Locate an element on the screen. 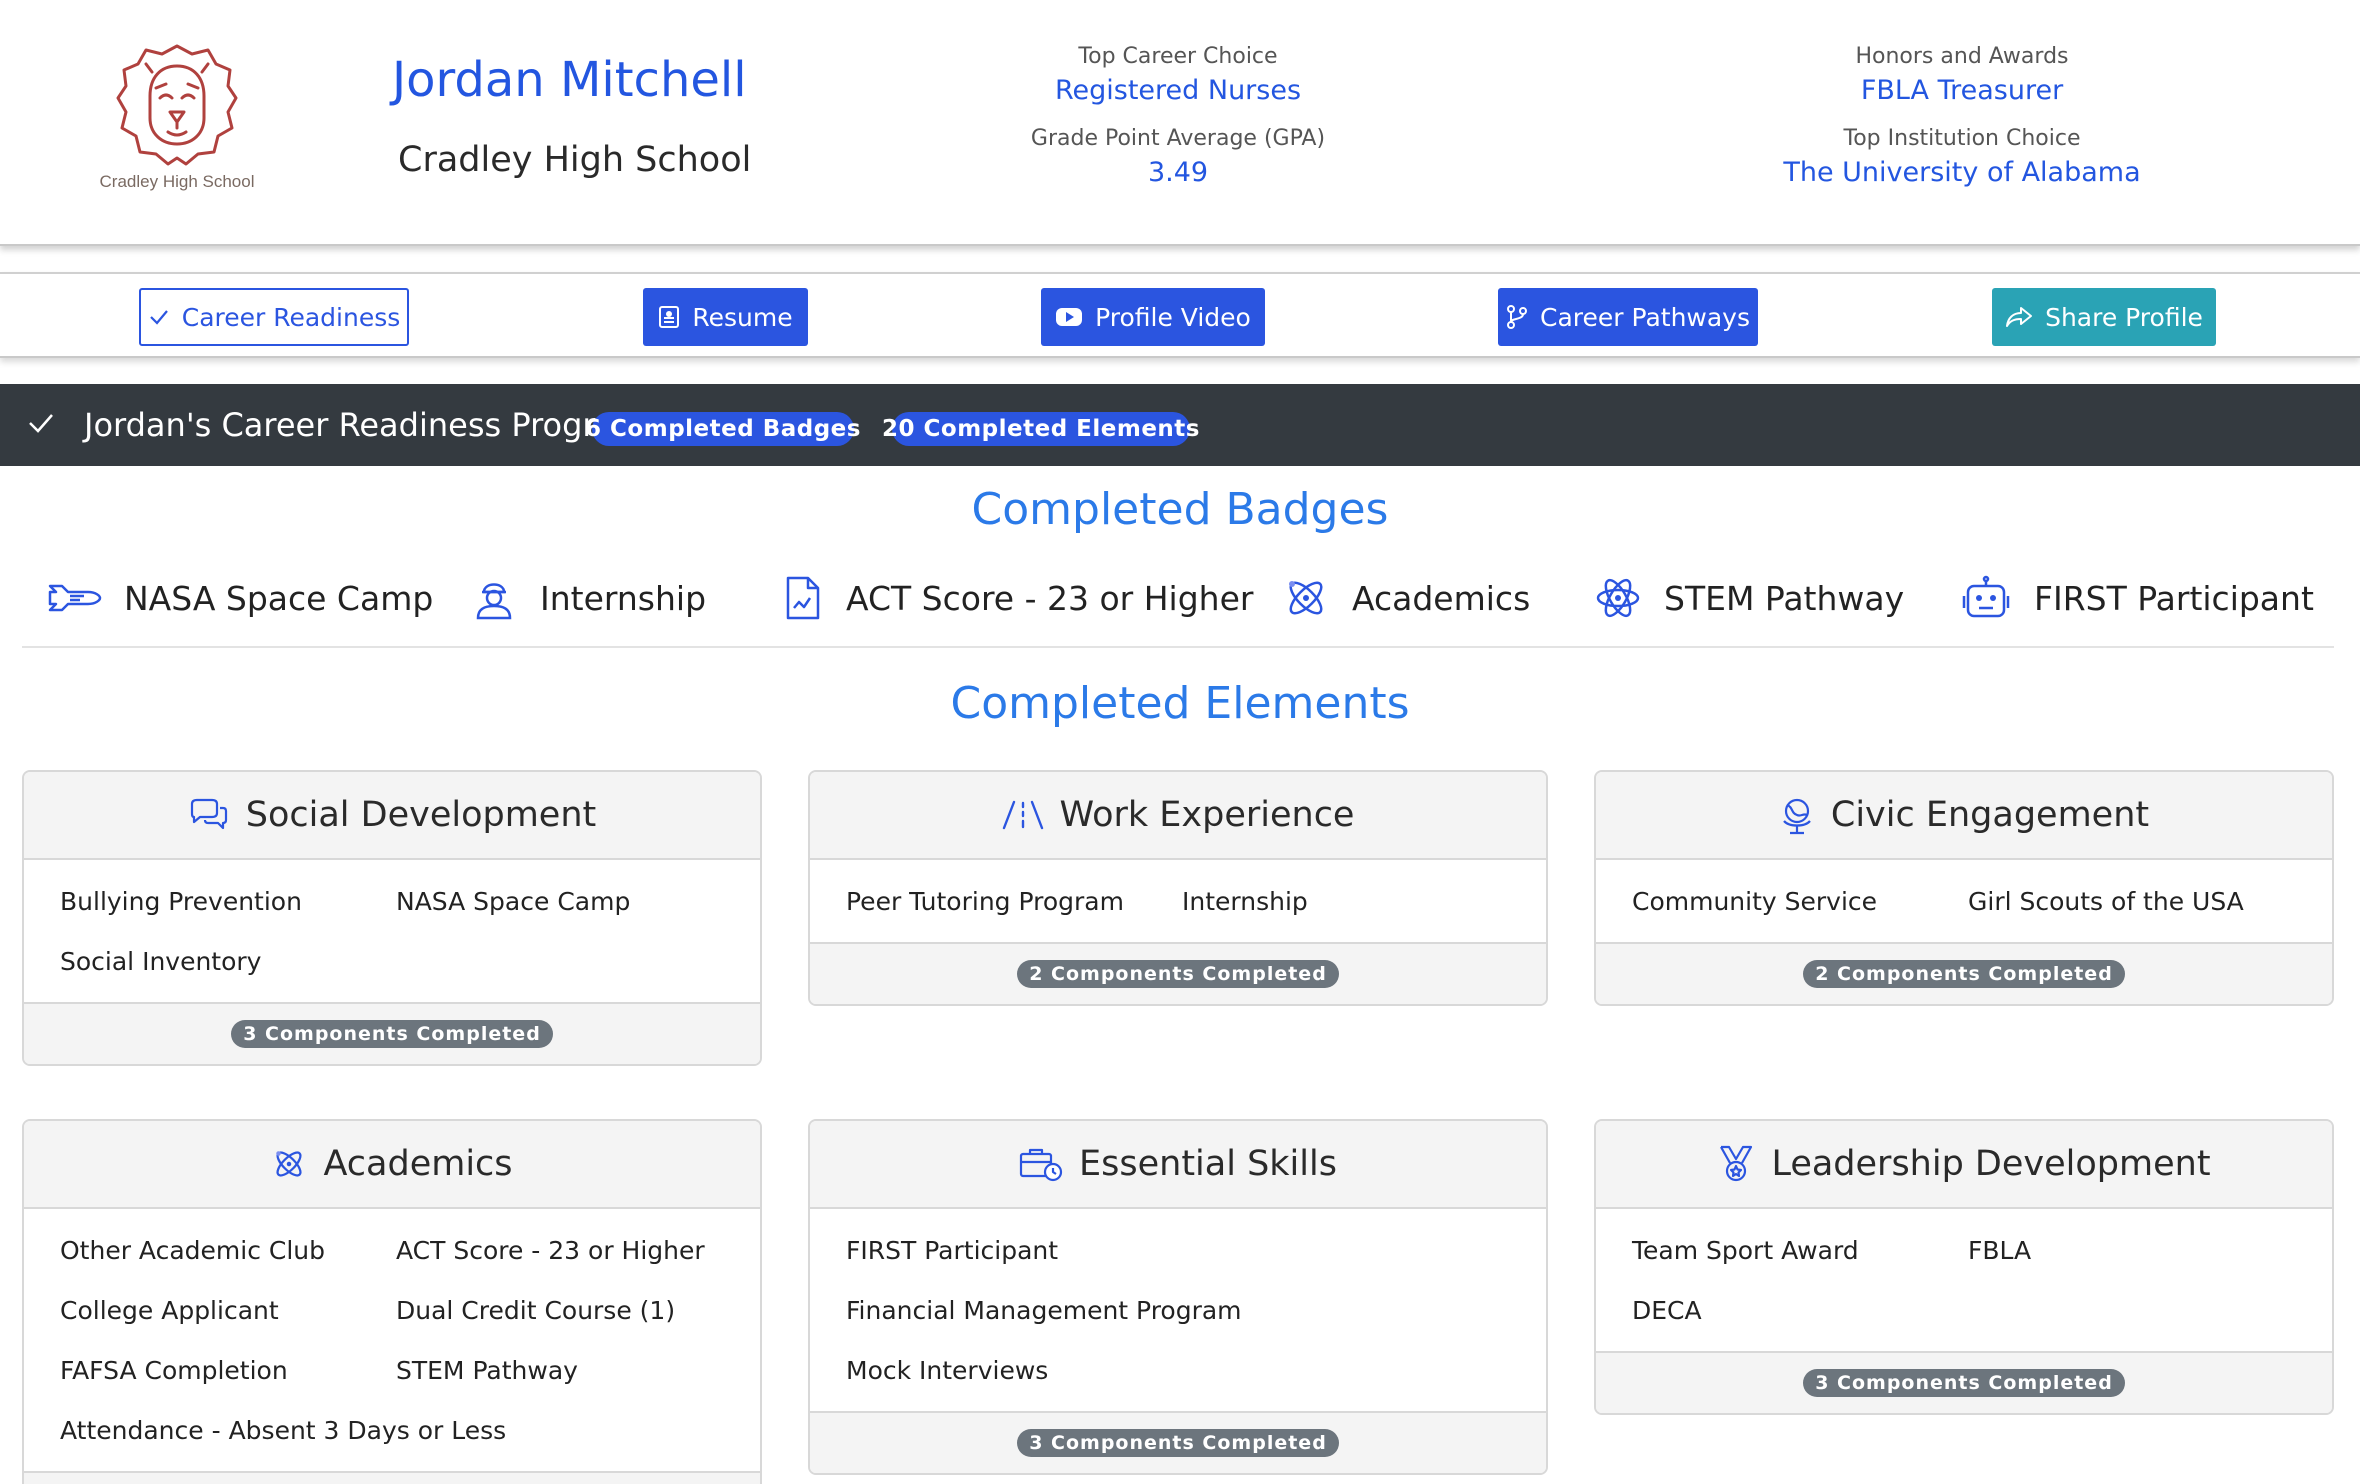 This screenshot has width=2360, height=1484. card-title: Social Development is located at coordinates (421, 815).